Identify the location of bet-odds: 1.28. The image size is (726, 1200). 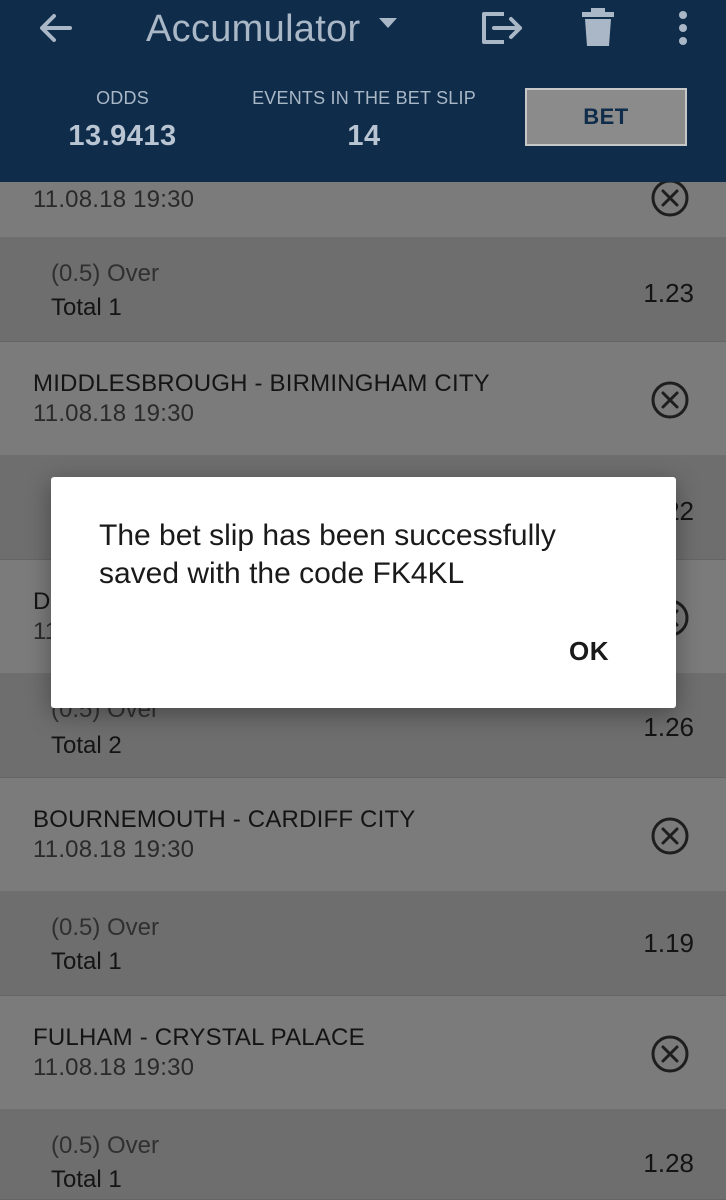
(668, 1163).